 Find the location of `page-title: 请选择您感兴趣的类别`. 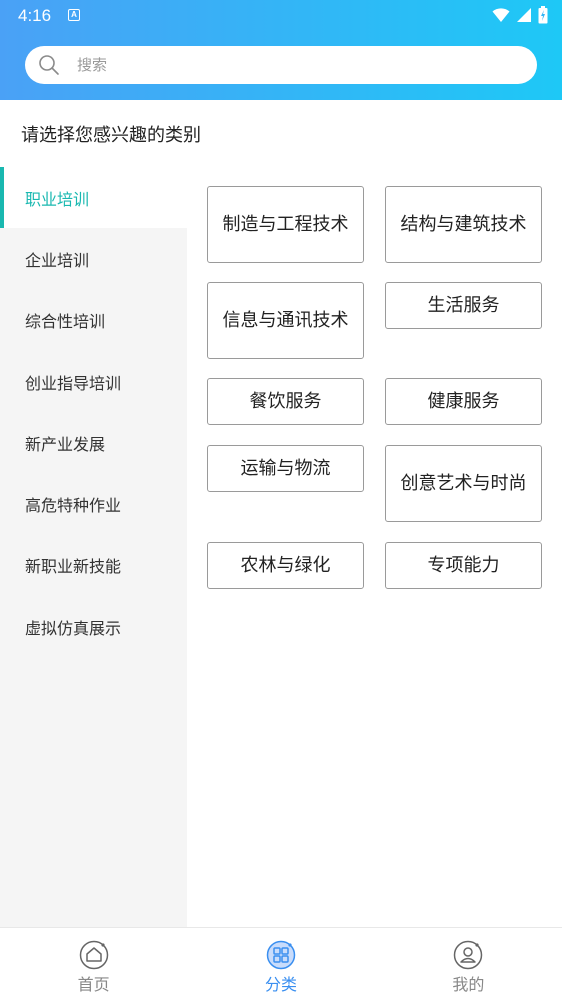

page-title: 请选择您感兴趣的类别 is located at coordinates (111, 135).